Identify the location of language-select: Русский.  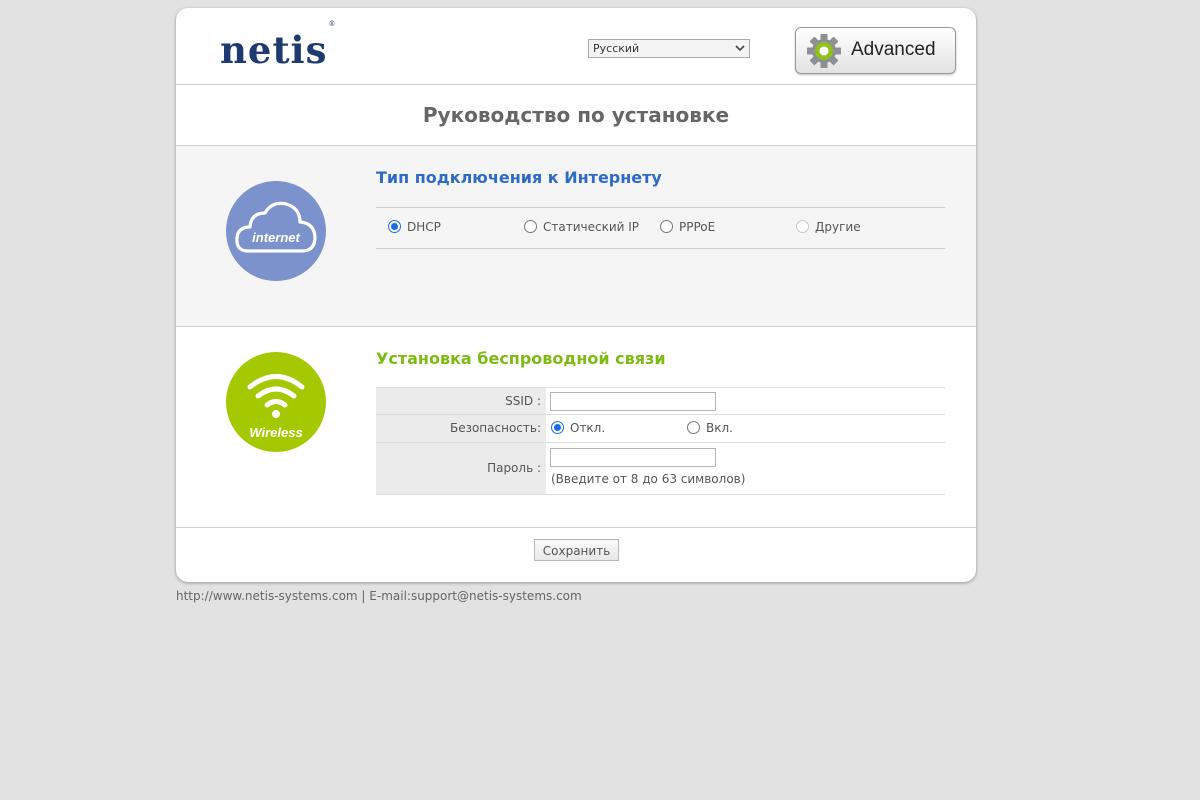
(669, 48).